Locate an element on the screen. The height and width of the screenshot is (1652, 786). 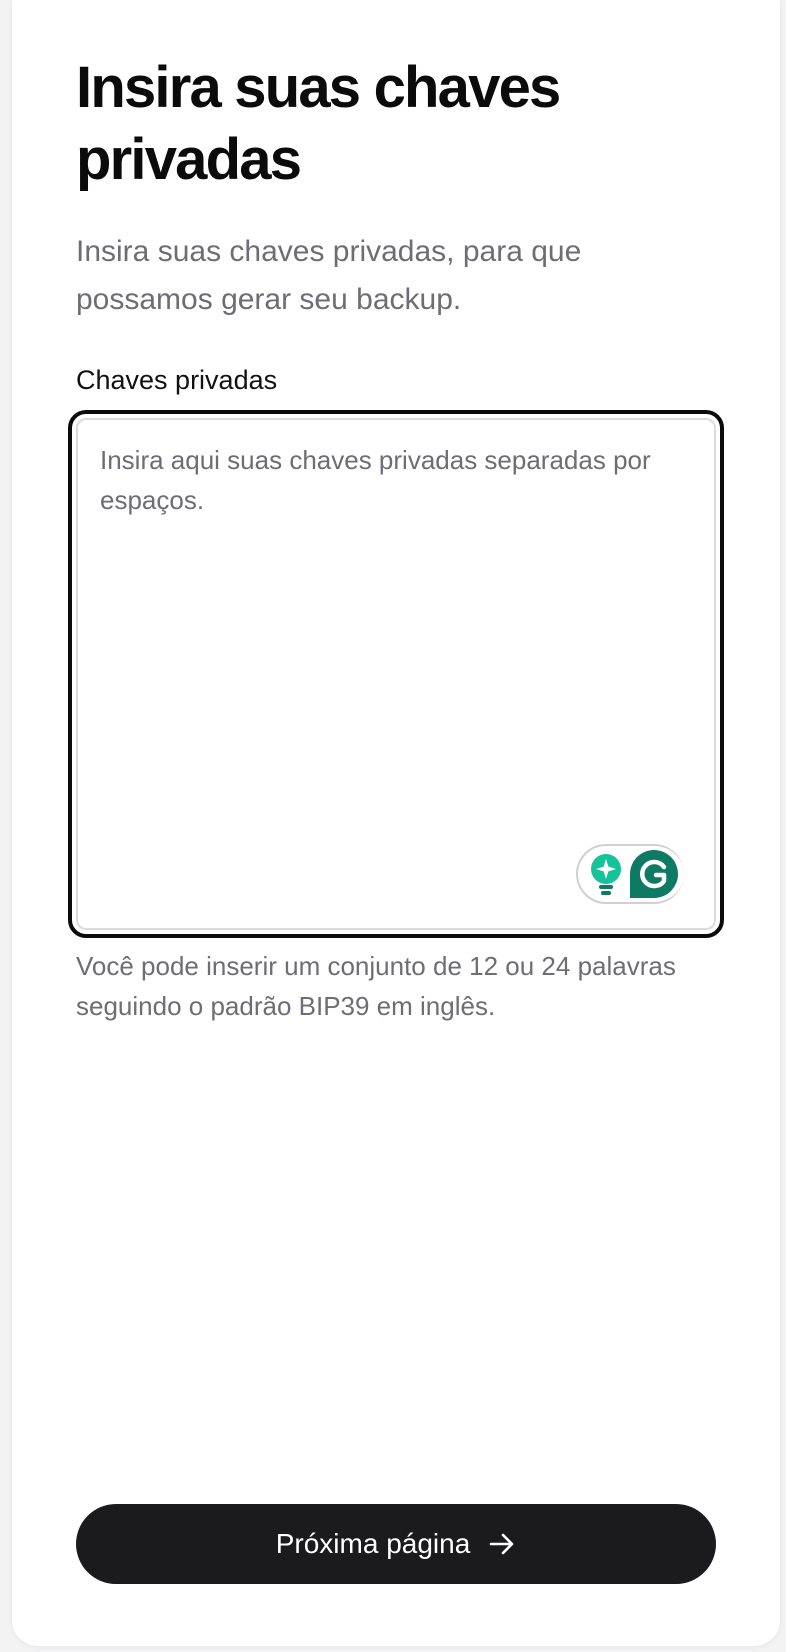
grammarly-g-icon is located at coordinates (654, 874).